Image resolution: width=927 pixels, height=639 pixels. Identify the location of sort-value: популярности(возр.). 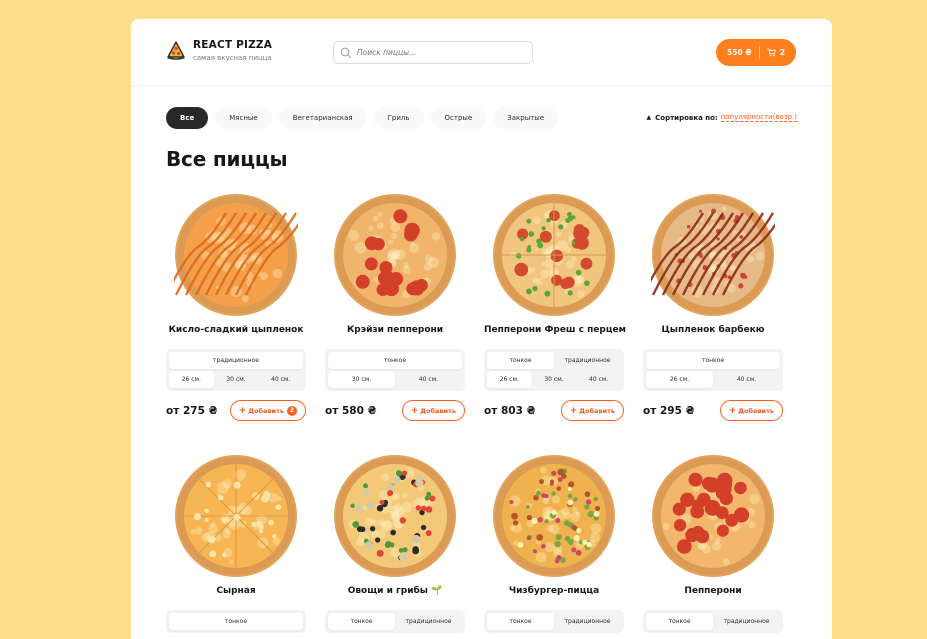
(758, 117).